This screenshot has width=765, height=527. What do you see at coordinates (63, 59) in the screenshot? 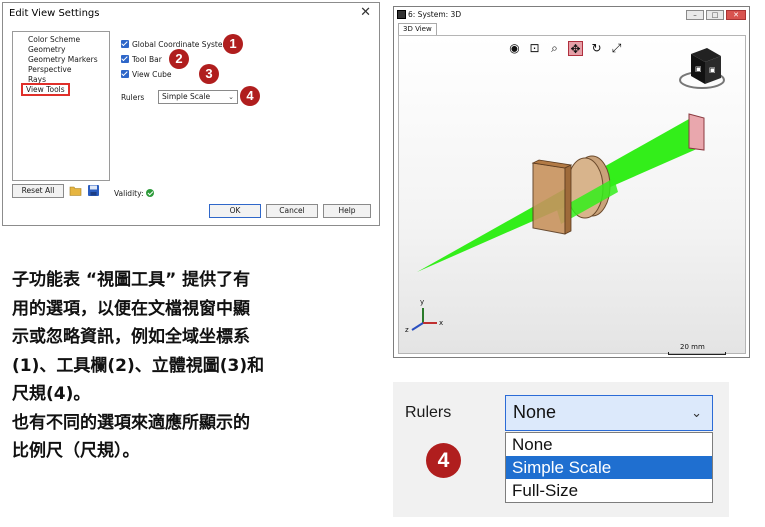
I see `tree-item-geometry-markers: Geometry Markers` at bounding box center [63, 59].